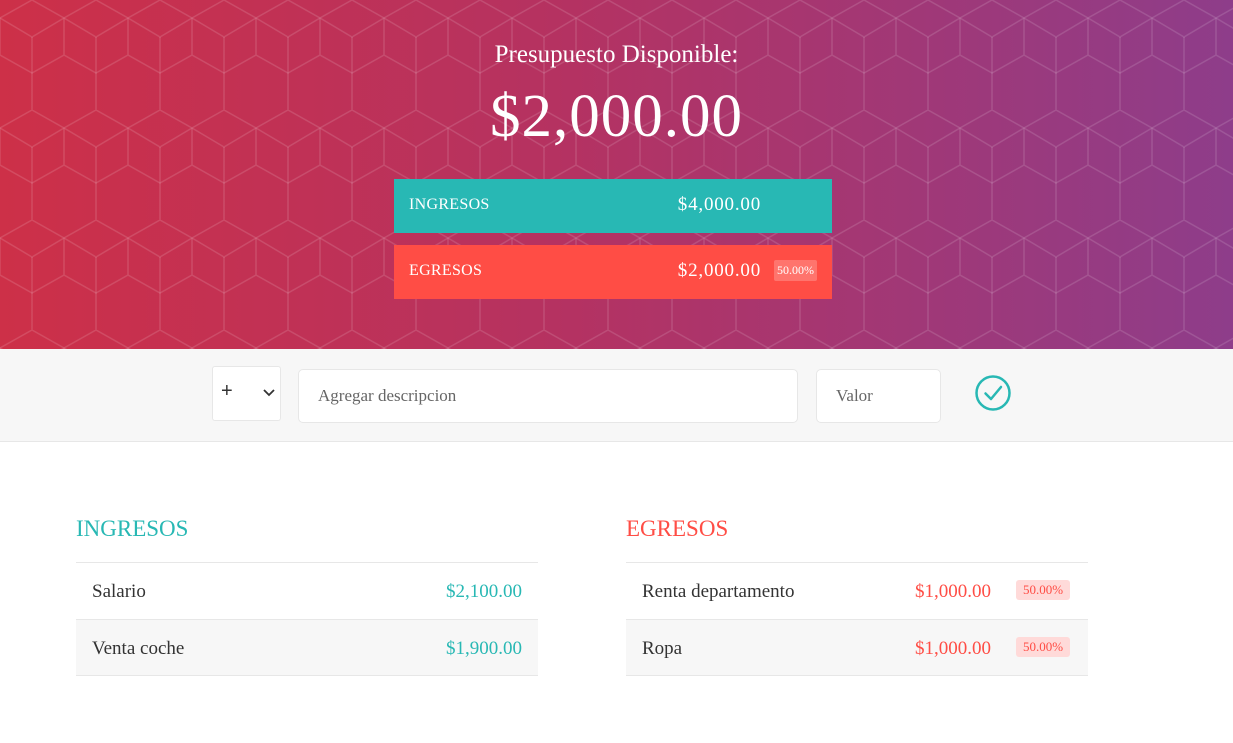 This screenshot has height=743, width=1233. Describe the element at coordinates (138, 648) in the screenshot. I see `income-description: Venta coche` at that location.